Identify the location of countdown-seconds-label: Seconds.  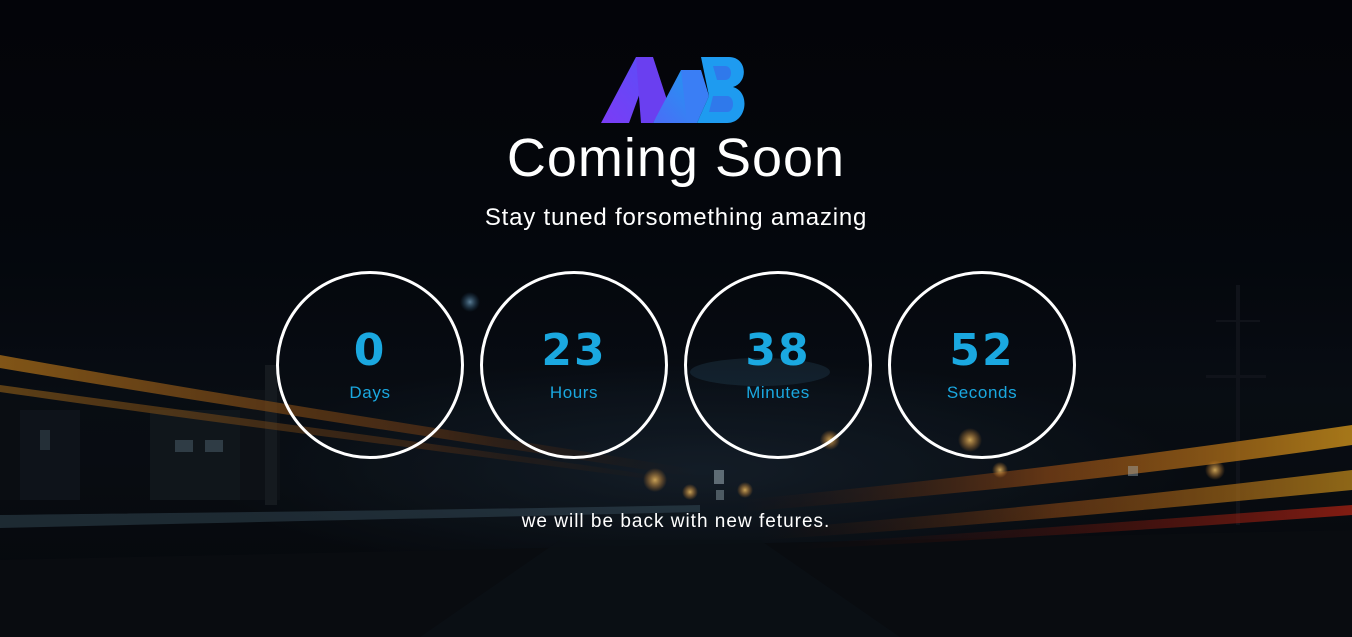
(982, 392).